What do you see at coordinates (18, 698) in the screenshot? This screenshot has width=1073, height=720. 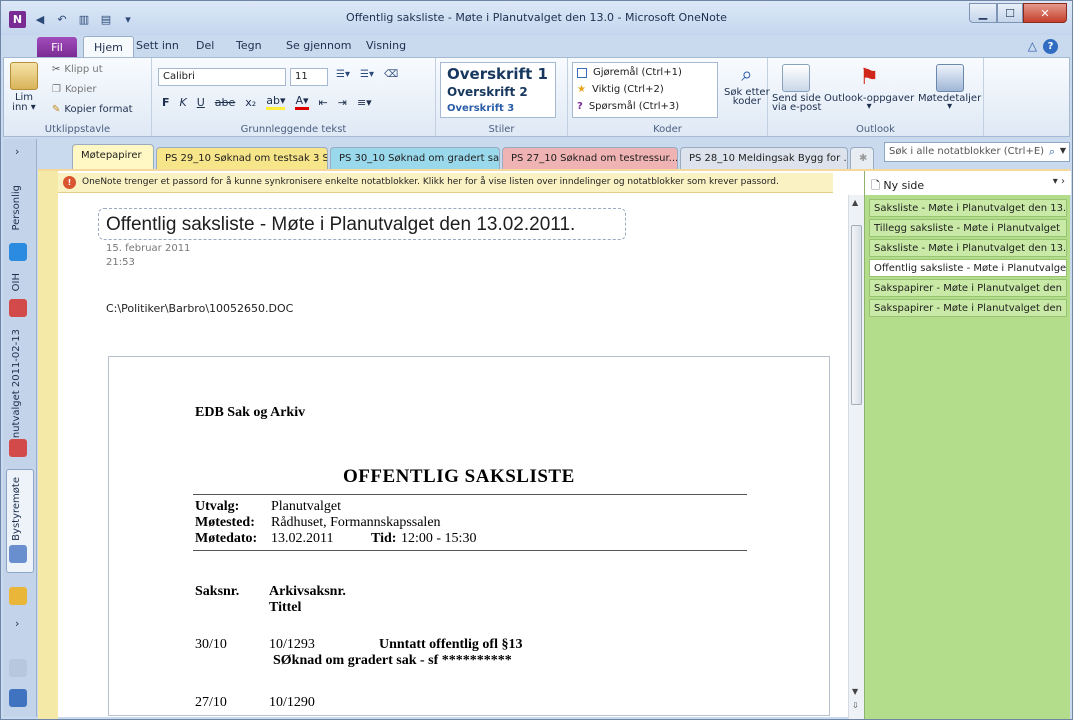 I see `help-notebook-icon` at bounding box center [18, 698].